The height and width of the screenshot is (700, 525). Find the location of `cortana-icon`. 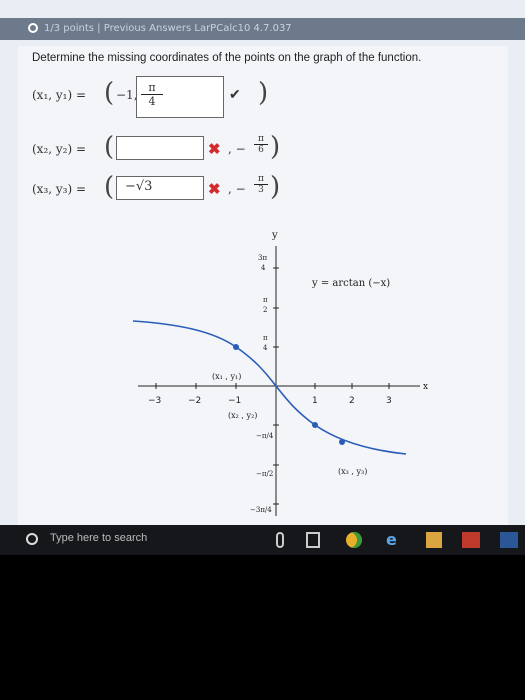

cortana-icon is located at coordinates (32, 539).